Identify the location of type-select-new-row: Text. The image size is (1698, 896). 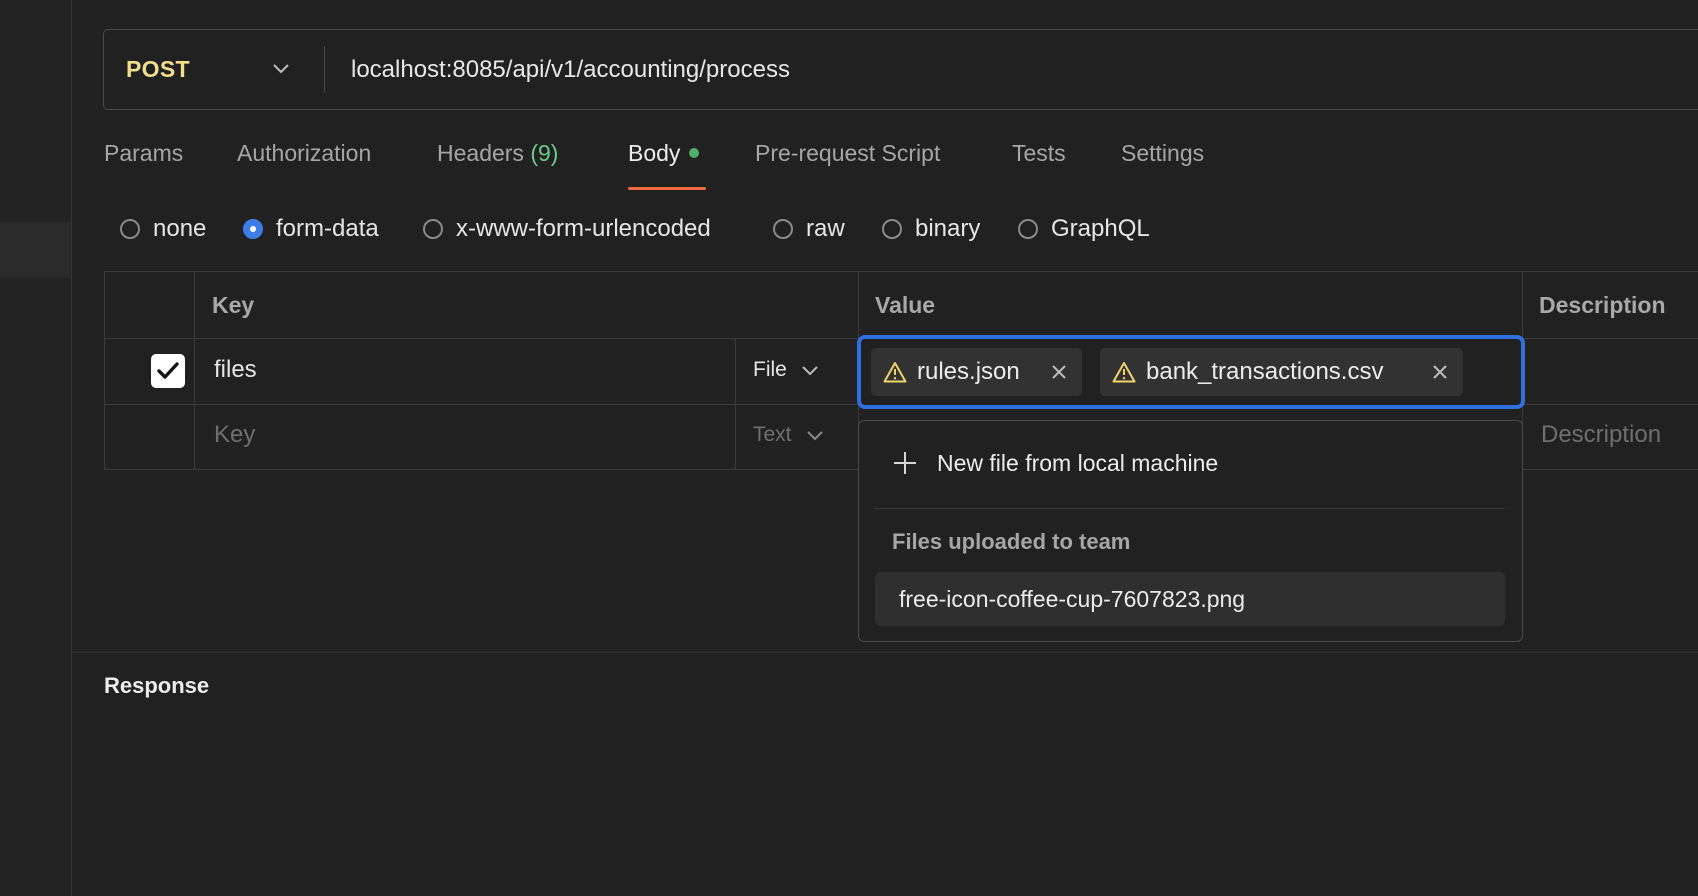
(788, 435).